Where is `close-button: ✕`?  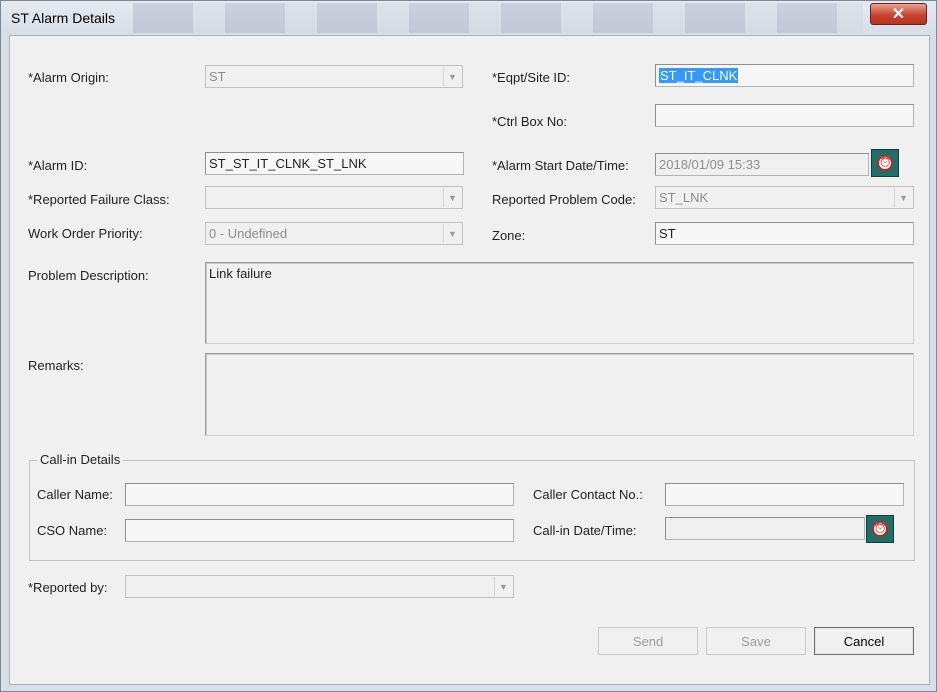 close-button: ✕ is located at coordinates (898, 14).